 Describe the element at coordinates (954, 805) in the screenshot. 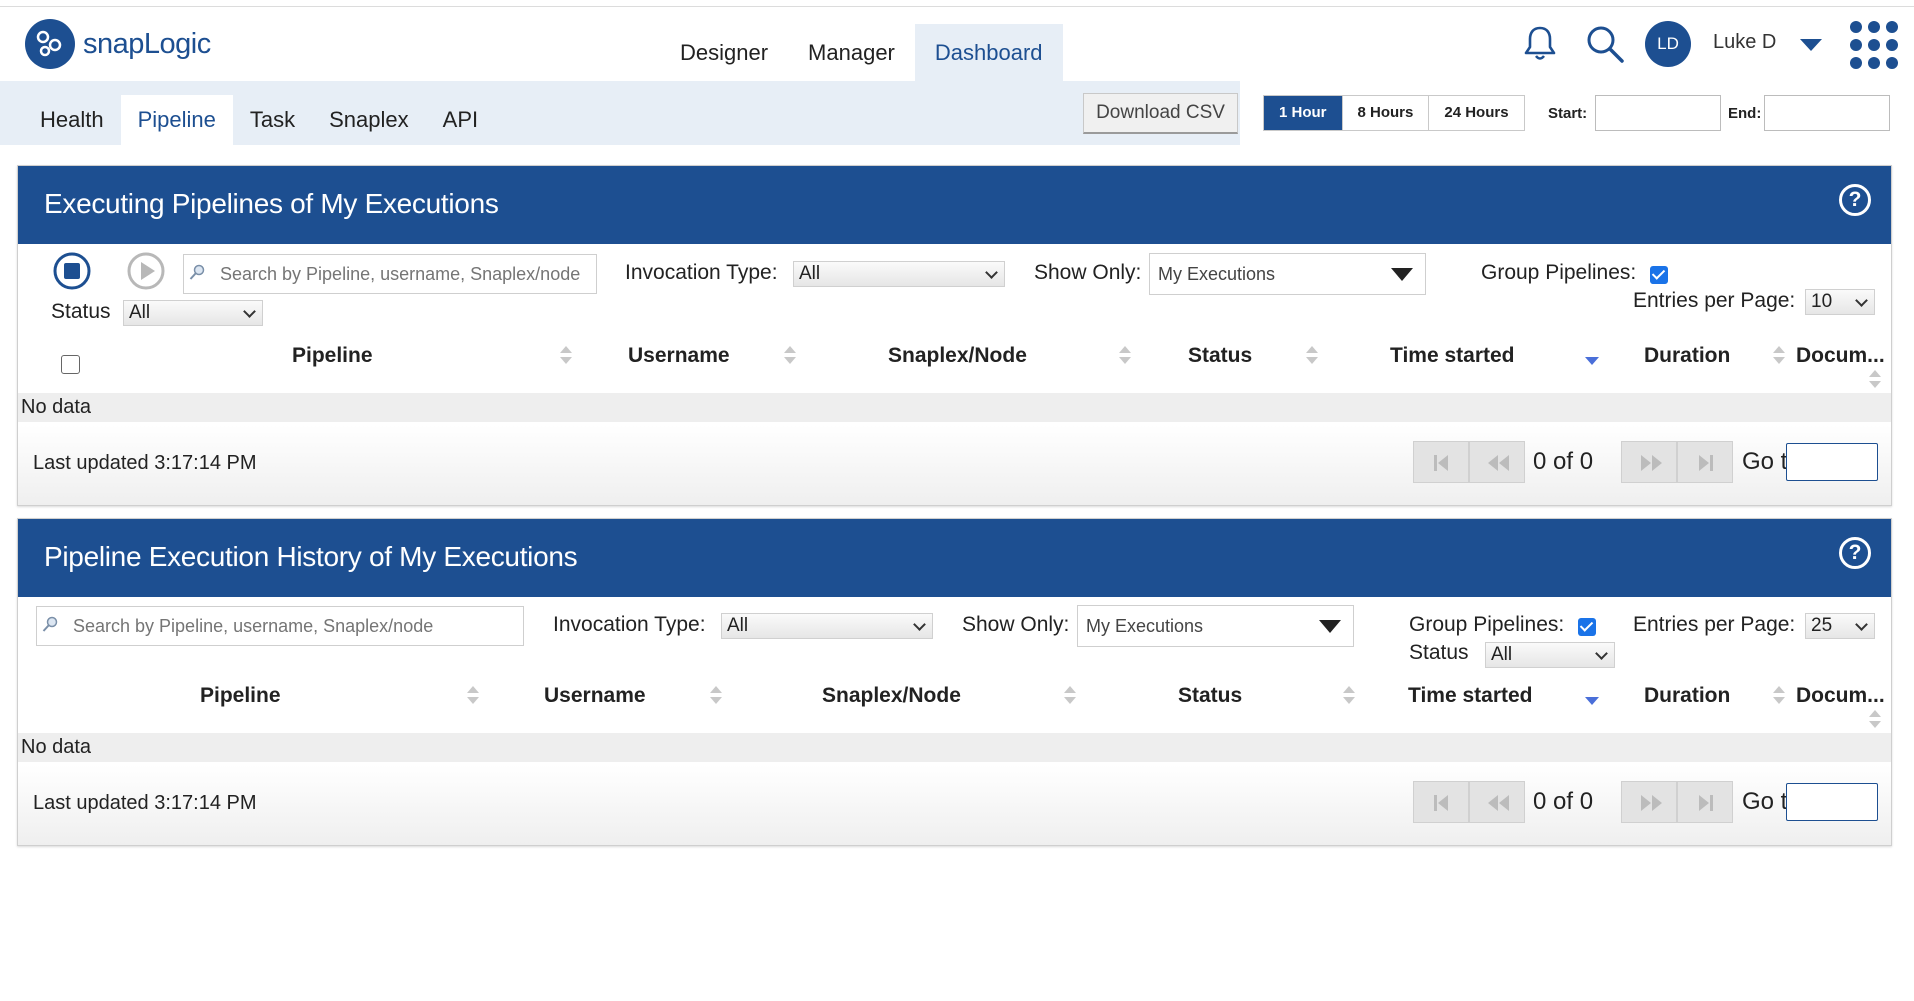

I see `table-footer: Last updated 3:17:14 PM 0 of 0 Go to` at that location.